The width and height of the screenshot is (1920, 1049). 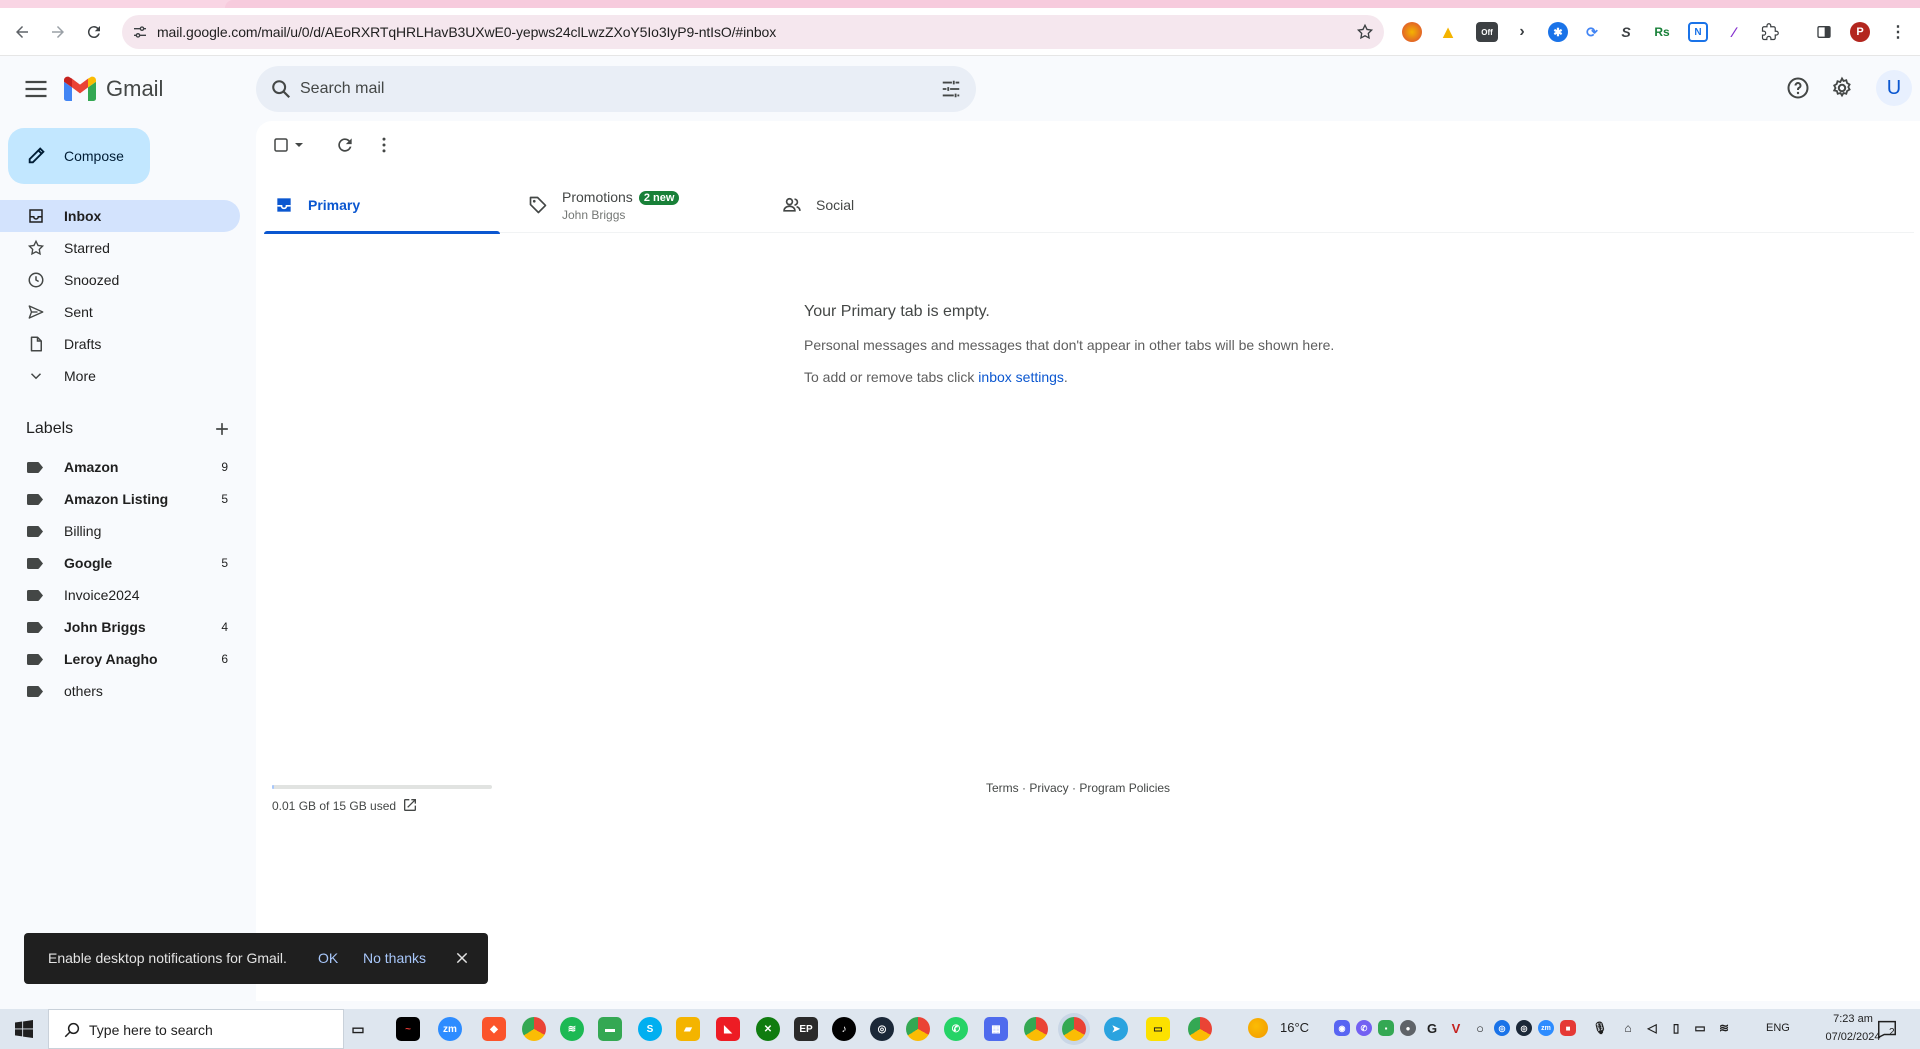 I want to click on label-item: Leroy Anagho 6, so click(x=120, y=659).